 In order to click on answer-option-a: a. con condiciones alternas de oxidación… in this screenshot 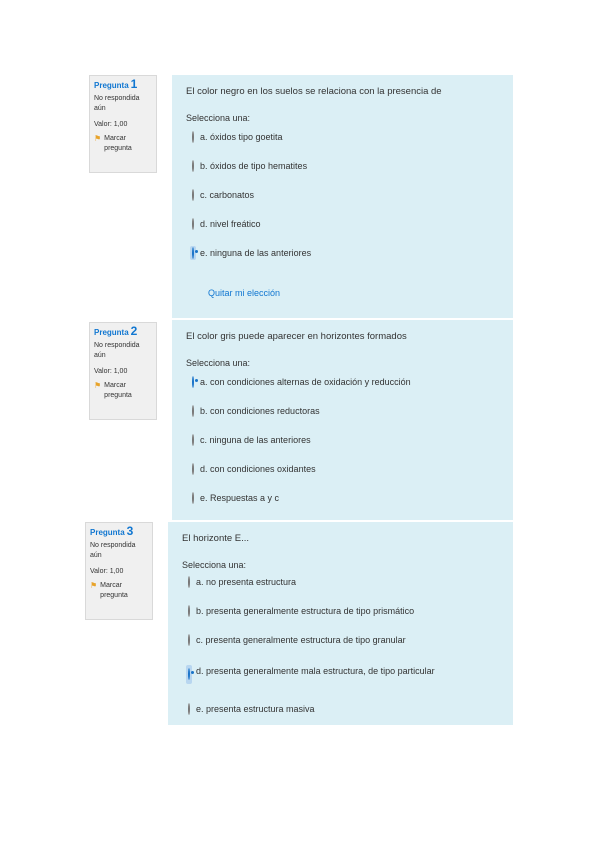, I will do `click(301, 382)`.